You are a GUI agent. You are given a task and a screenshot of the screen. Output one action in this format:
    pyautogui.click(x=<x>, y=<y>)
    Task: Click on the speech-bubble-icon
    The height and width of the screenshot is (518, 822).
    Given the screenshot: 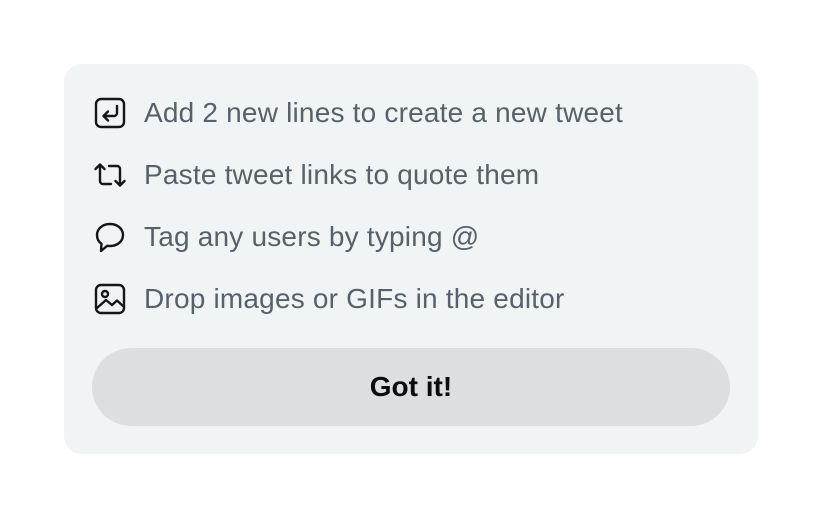 What is the action you would take?
    pyautogui.click(x=110, y=237)
    